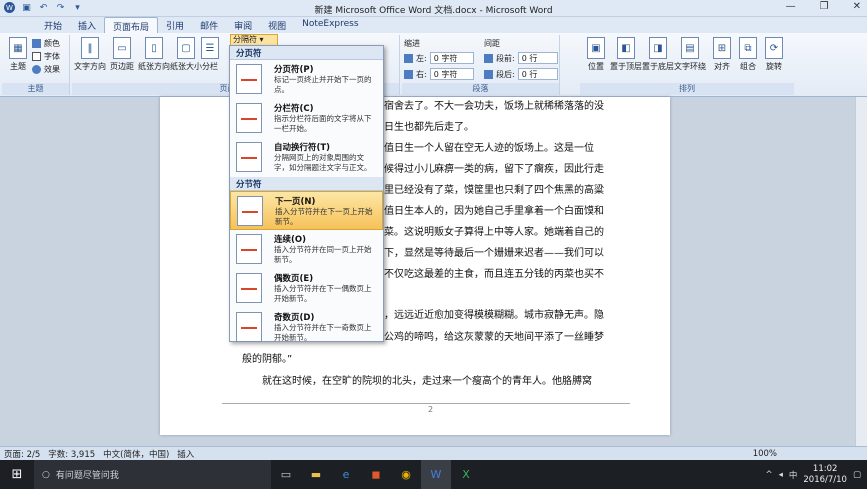 Image resolution: width=867 pixels, height=489 pixels. I want to click on tab-review: 审阅, so click(243, 25).